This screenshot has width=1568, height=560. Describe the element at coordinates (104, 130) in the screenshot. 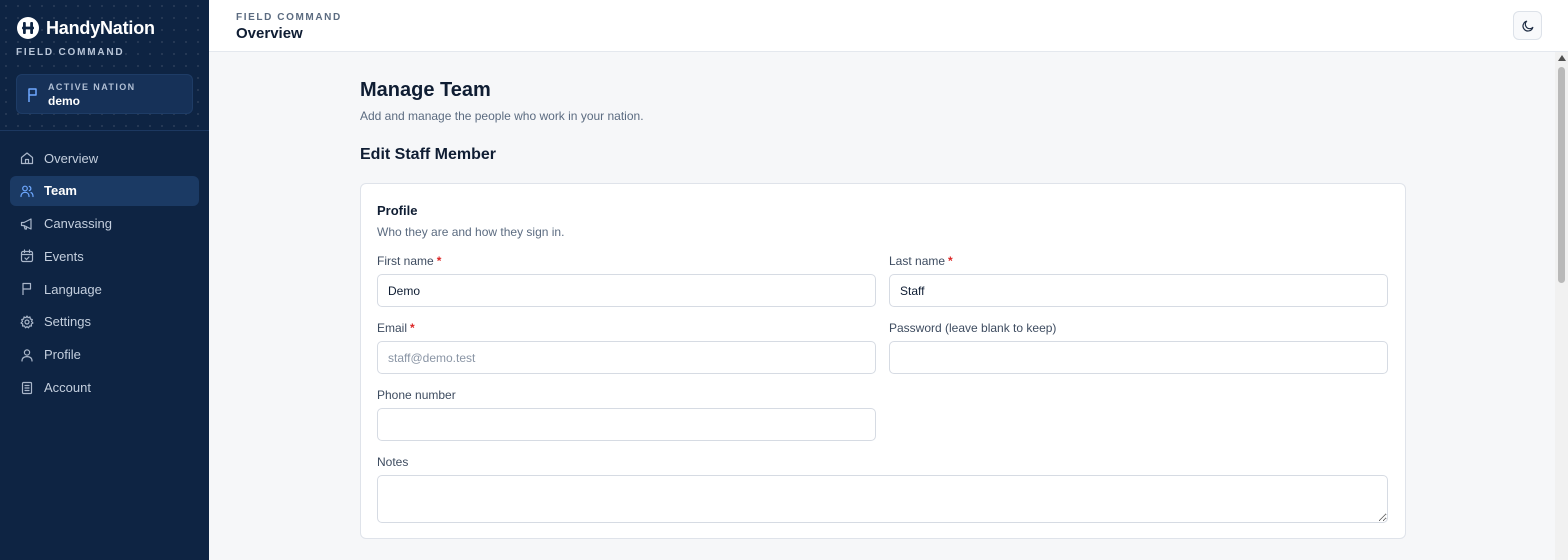

I see `sidebar-divider` at that location.